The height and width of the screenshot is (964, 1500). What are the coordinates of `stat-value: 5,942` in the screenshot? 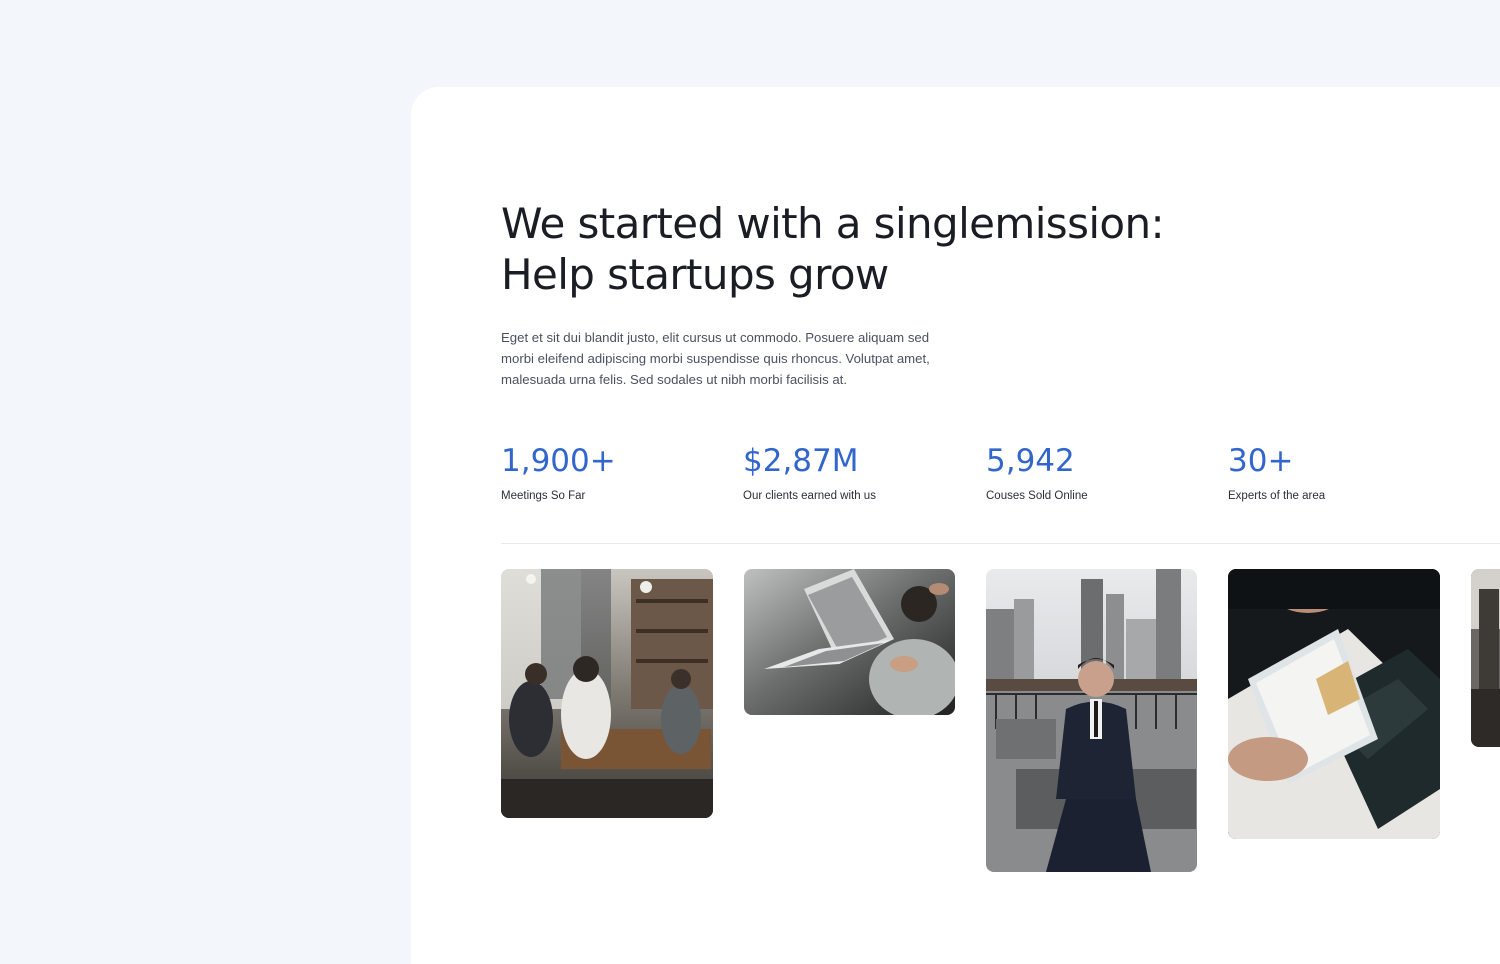 It's located at (1030, 461).